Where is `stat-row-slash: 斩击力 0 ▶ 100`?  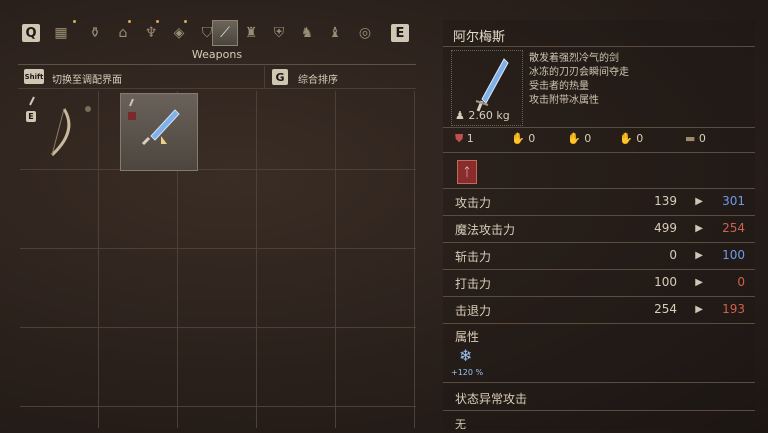 stat-row-slash: 斩击力 0 ▶ 100 is located at coordinates (600, 256).